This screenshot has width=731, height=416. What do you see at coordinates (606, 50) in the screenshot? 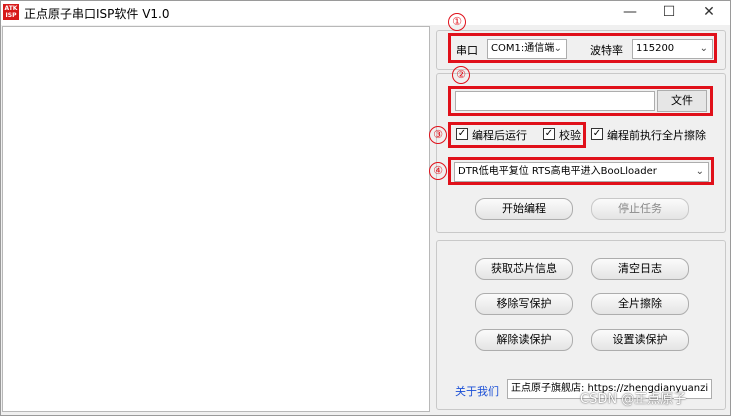
I see `baud-label: 波特率` at bounding box center [606, 50].